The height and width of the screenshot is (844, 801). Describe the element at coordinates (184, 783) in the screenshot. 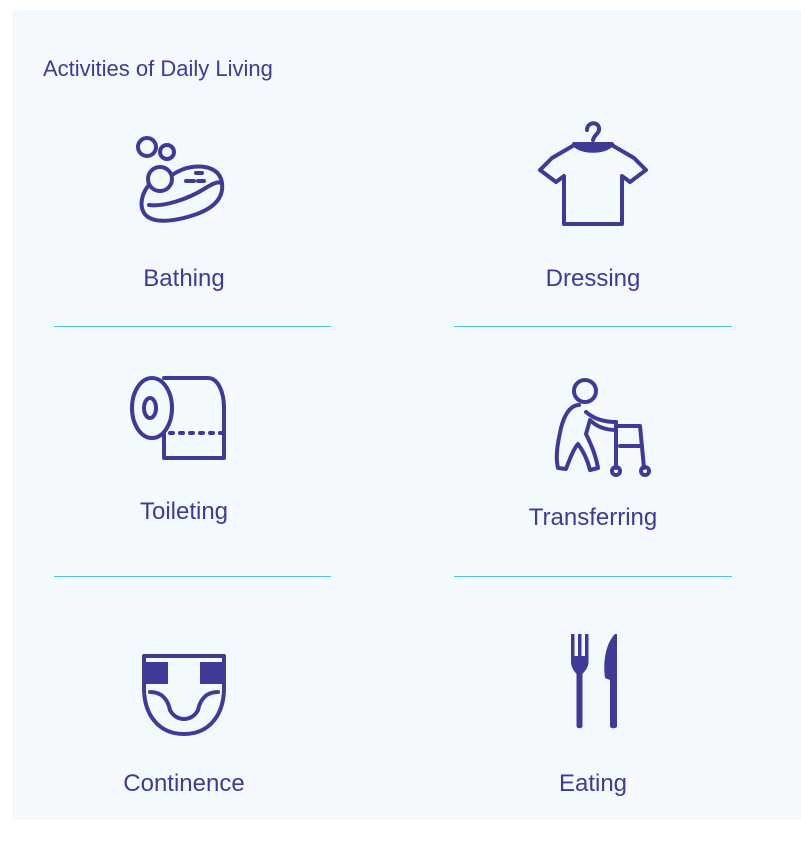

I see `activity-label: Continence` at that location.